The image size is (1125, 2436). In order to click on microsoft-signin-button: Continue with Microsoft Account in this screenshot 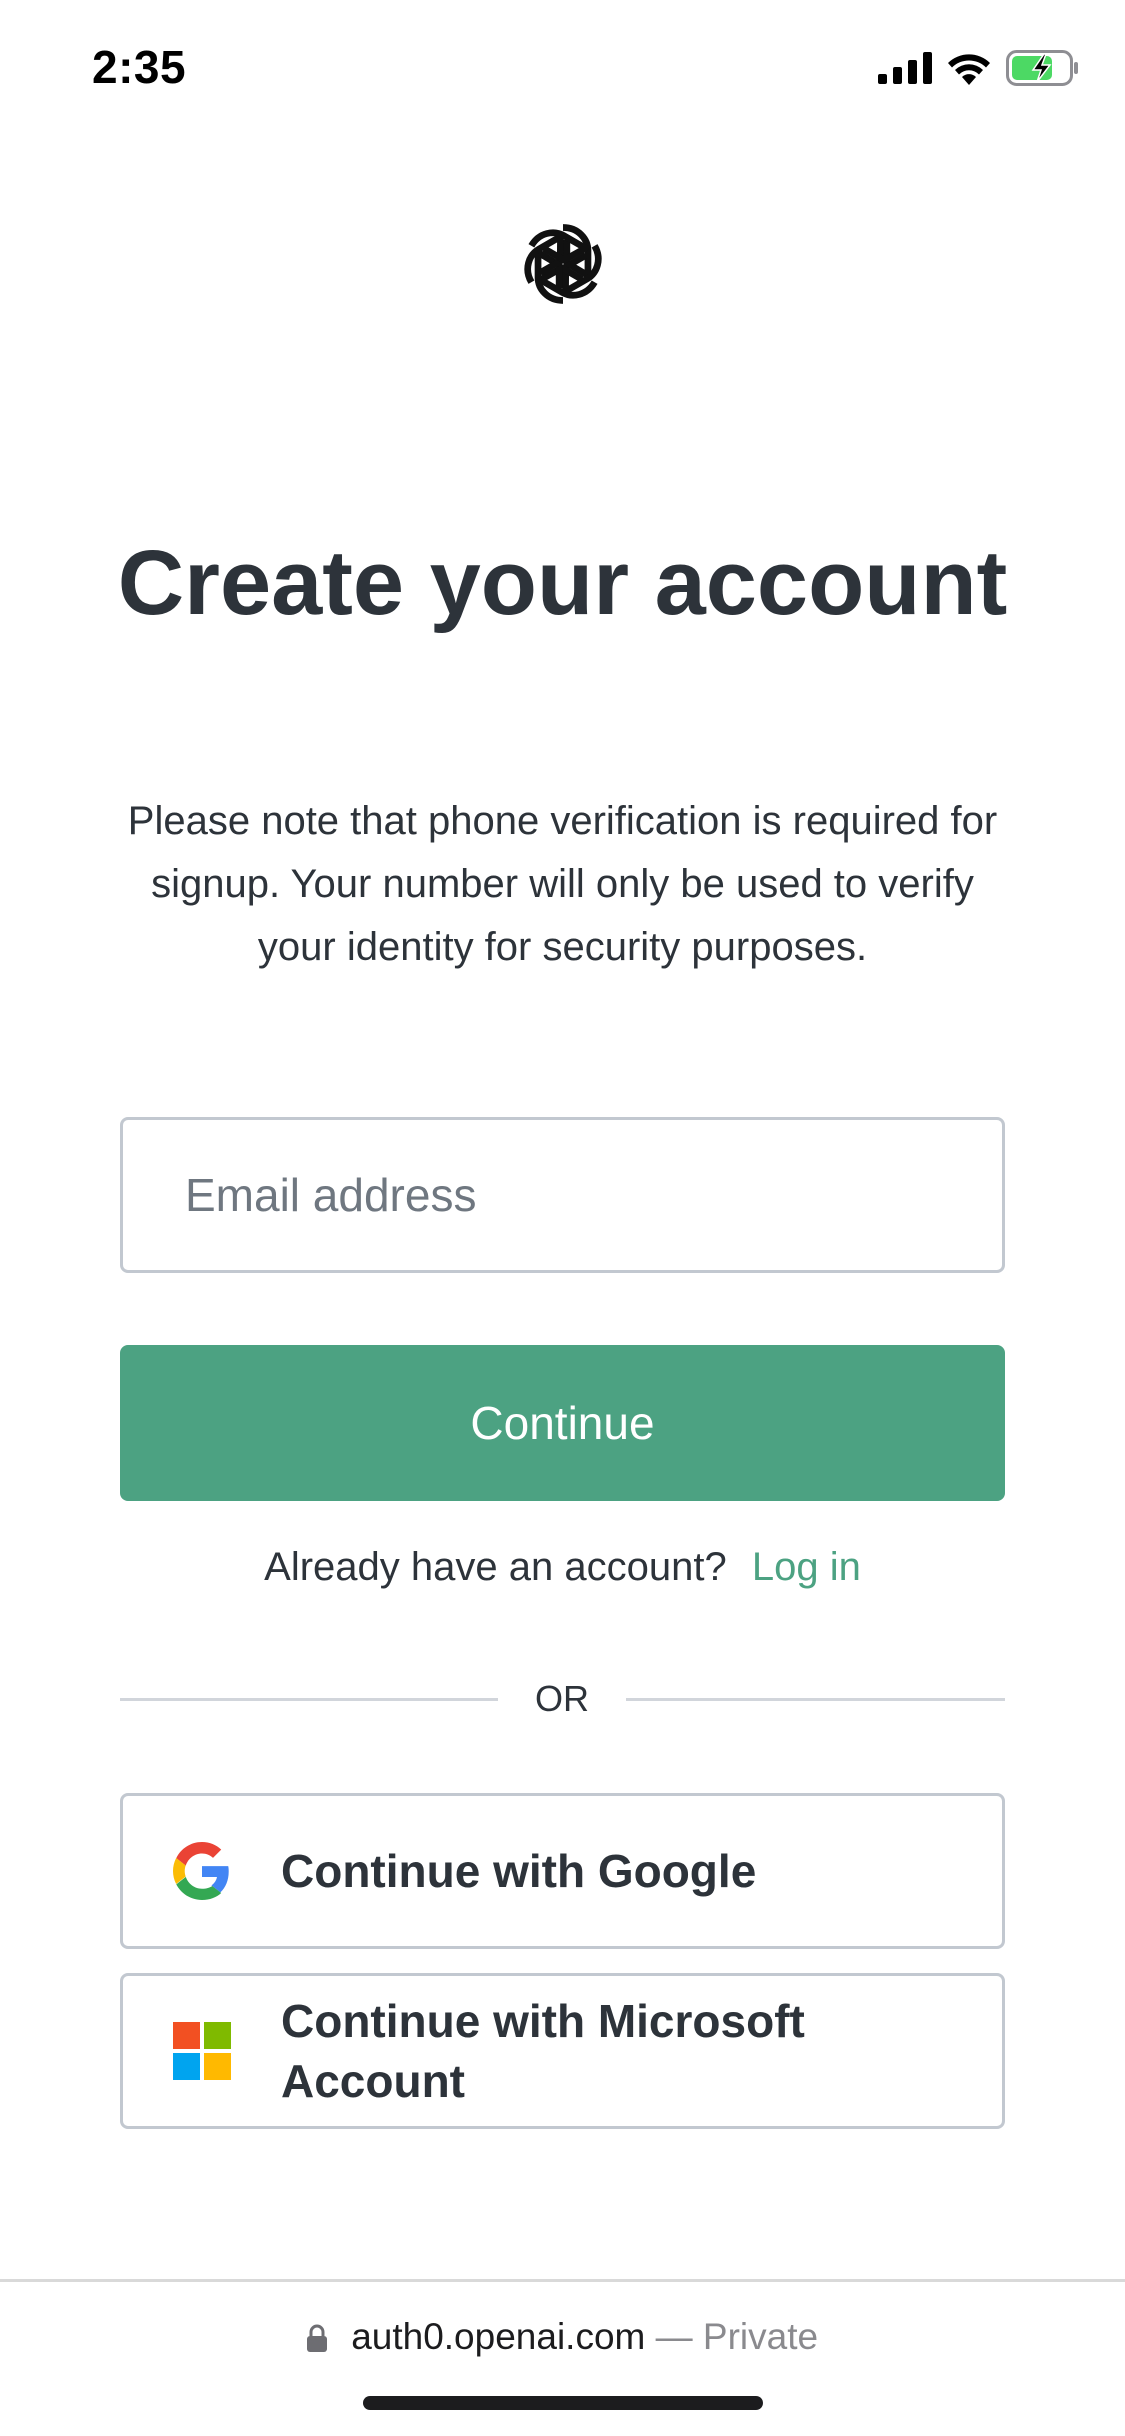, I will do `click(562, 2051)`.